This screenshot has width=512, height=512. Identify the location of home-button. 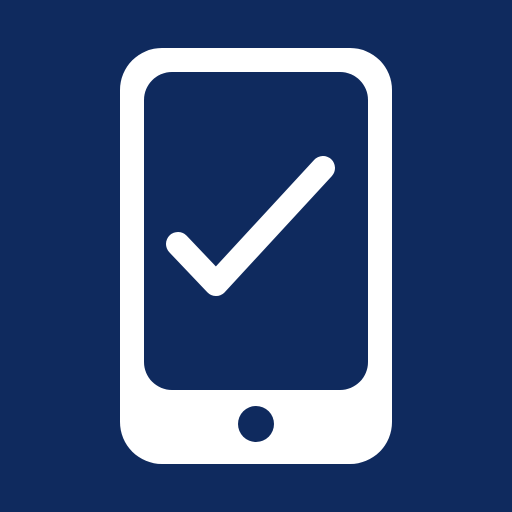
(256, 424).